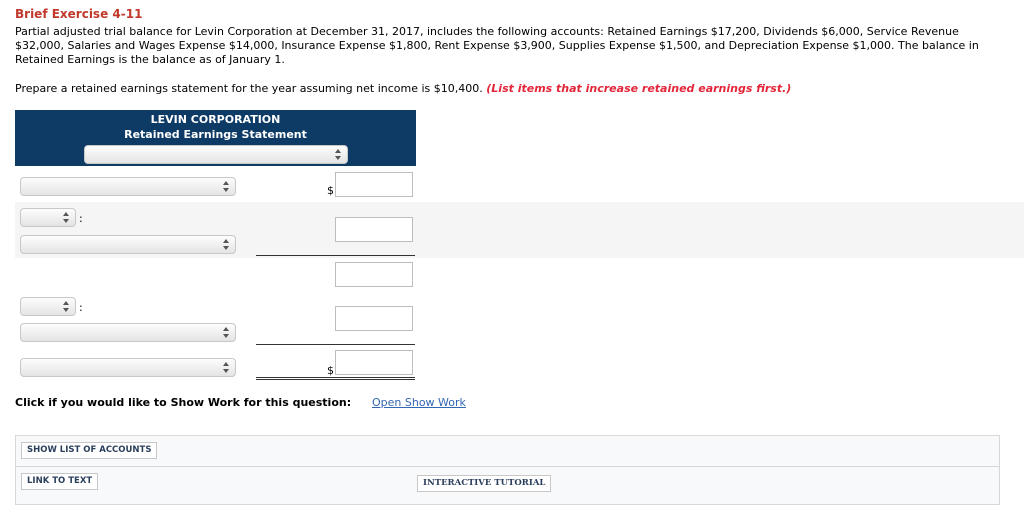  What do you see at coordinates (215, 119) in the screenshot?
I see `company-name: LEVIN CORPORATION` at bounding box center [215, 119].